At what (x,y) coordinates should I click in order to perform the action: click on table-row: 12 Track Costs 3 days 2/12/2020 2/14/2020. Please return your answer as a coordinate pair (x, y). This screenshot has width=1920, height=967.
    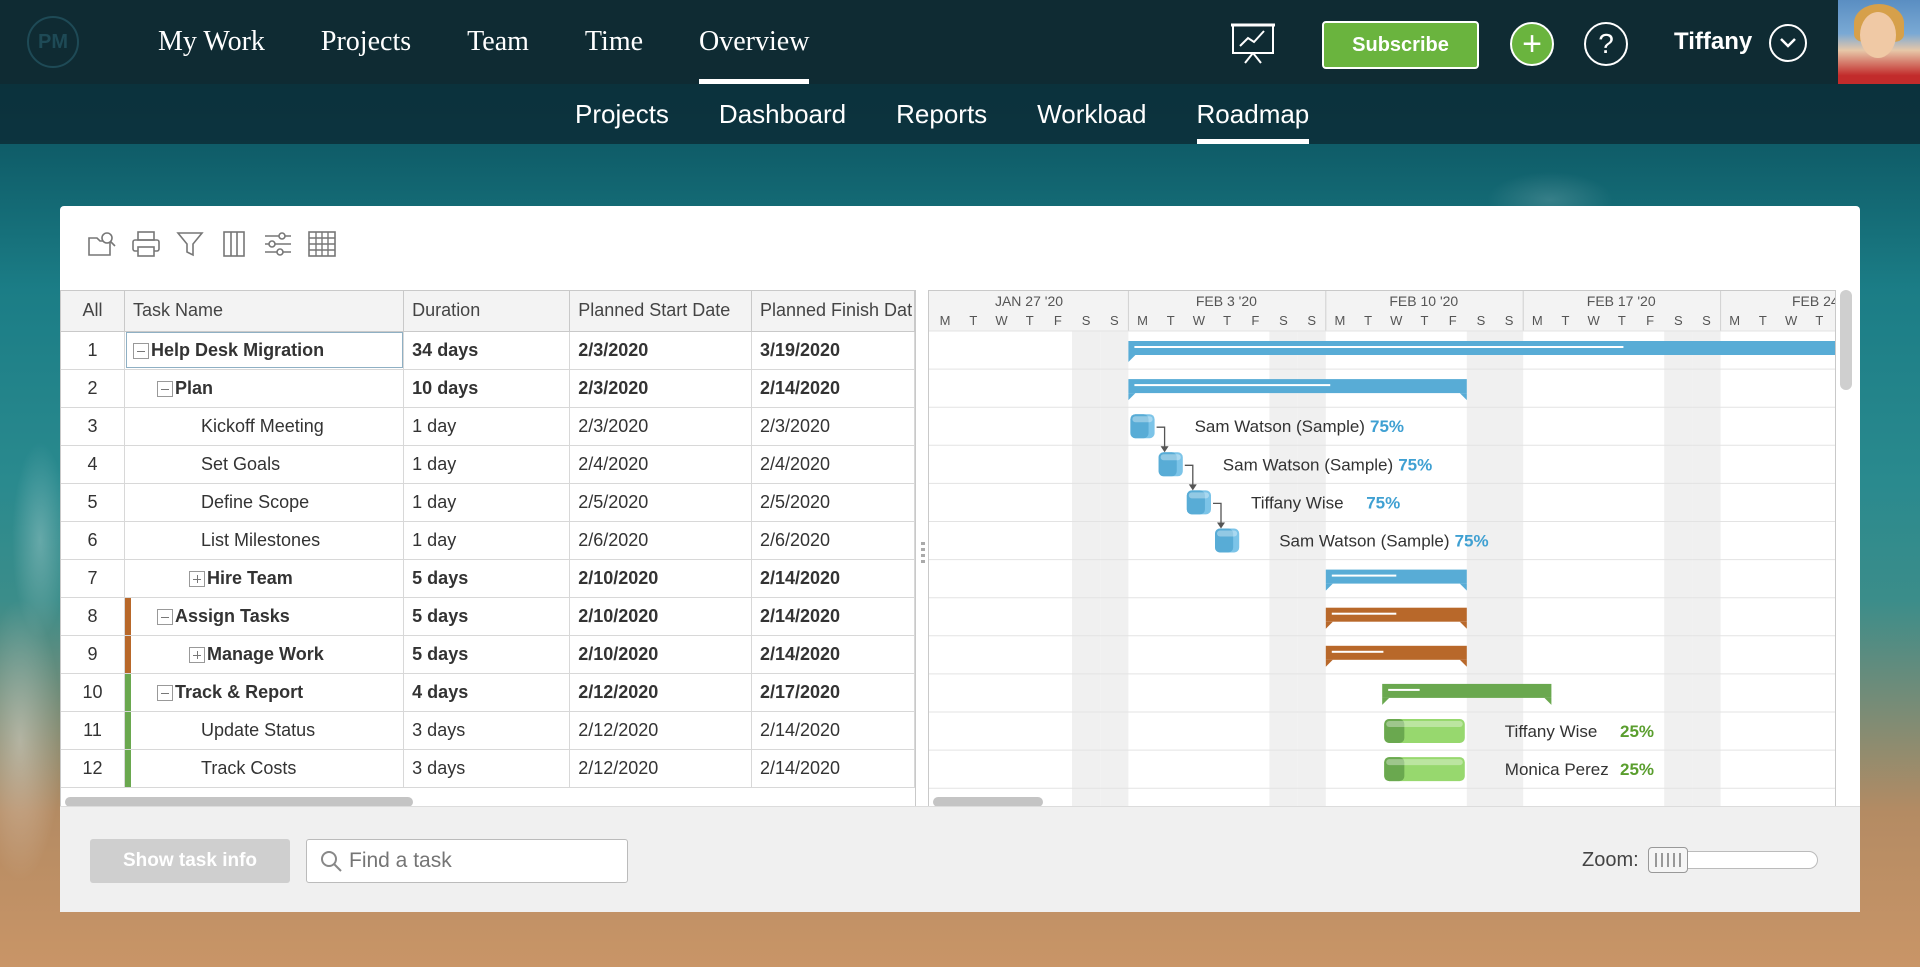
    Looking at the image, I should click on (488, 768).